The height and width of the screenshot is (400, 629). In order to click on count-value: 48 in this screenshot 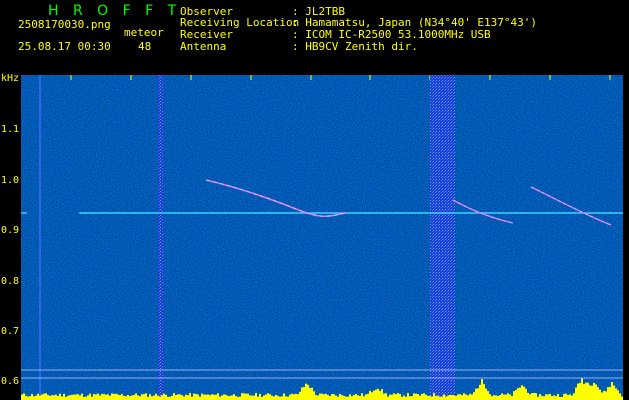, I will do `click(145, 46)`.